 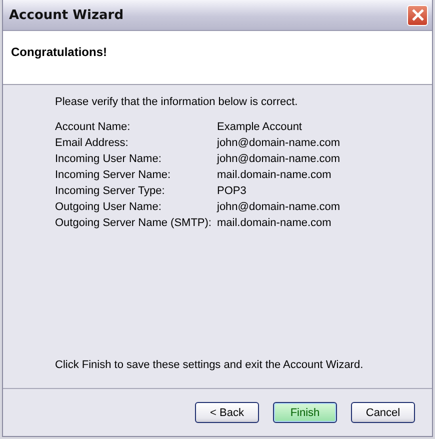 What do you see at coordinates (383, 412) in the screenshot?
I see `dialog-button: Cancel` at bounding box center [383, 412].